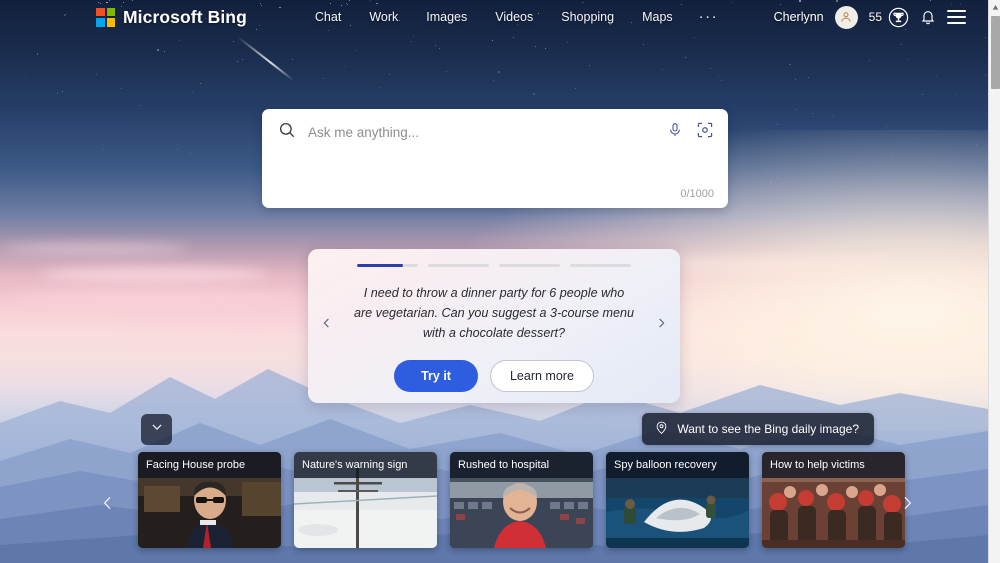 This screenshot has height=563, width=1000. What do you see at coordinates (185, 16) in the screenshot?
I see `brand-name: Microsoft Bing` at bounding box center [185, 16].